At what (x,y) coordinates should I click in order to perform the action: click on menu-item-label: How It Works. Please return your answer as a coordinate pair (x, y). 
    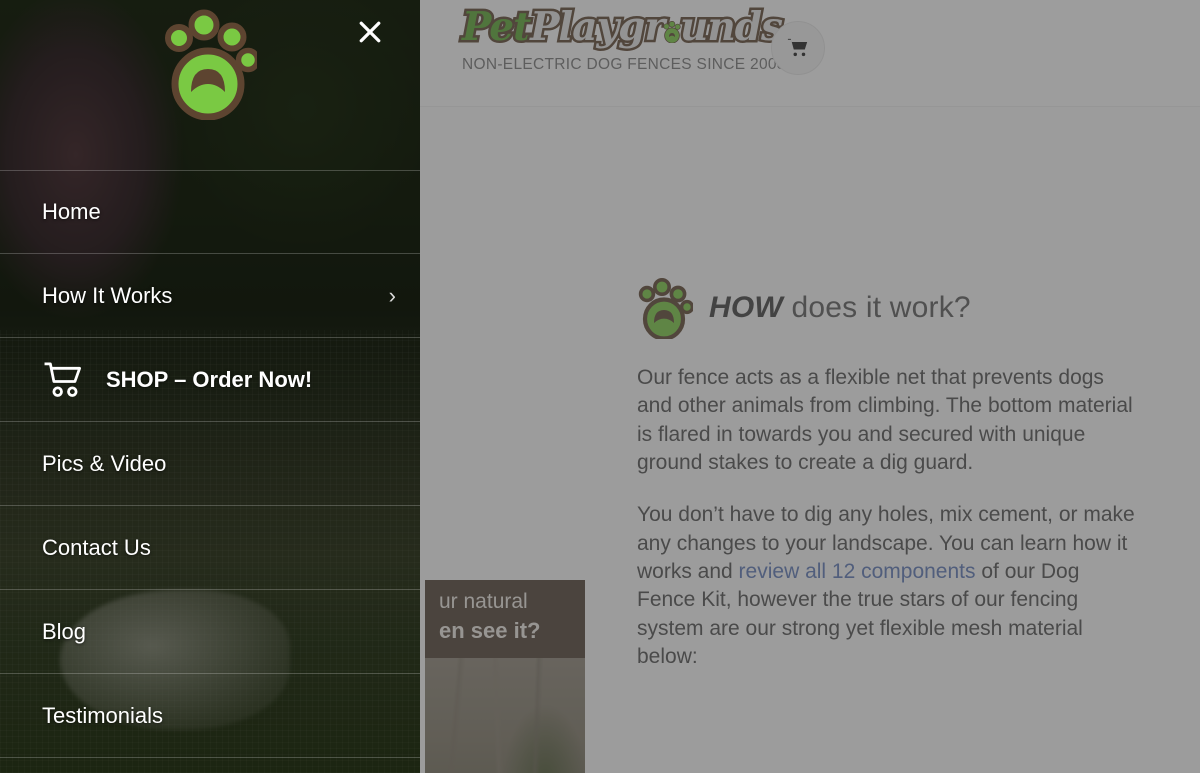
    Looking at the image, I should click on (107, 295).